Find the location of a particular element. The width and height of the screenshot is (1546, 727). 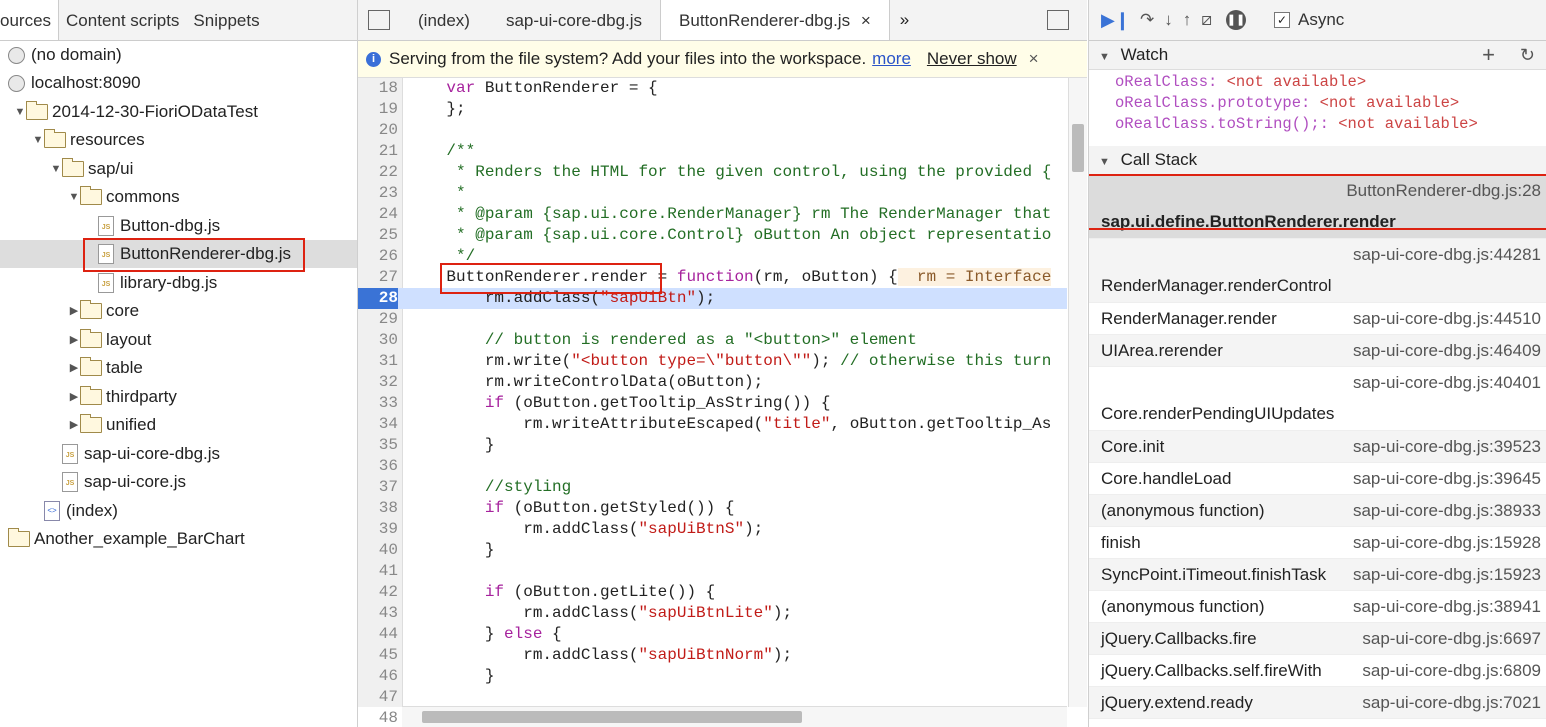

call-frame: Core.handleLoad sap-ui-core-dbg.js:39645 is located at coordinates (1317, 479).